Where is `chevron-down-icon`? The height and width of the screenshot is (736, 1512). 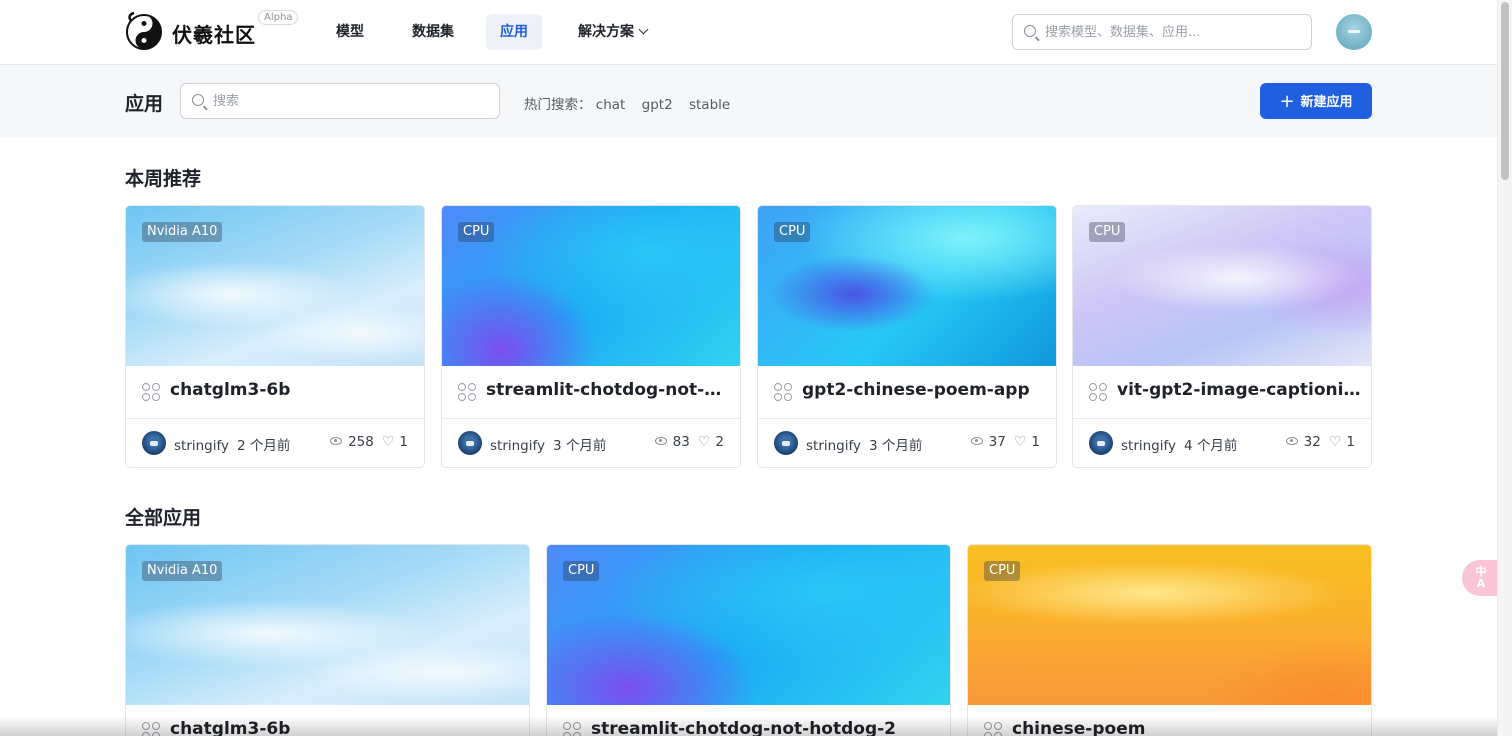
chevron-down-icon is located at coordinates (643, 29).